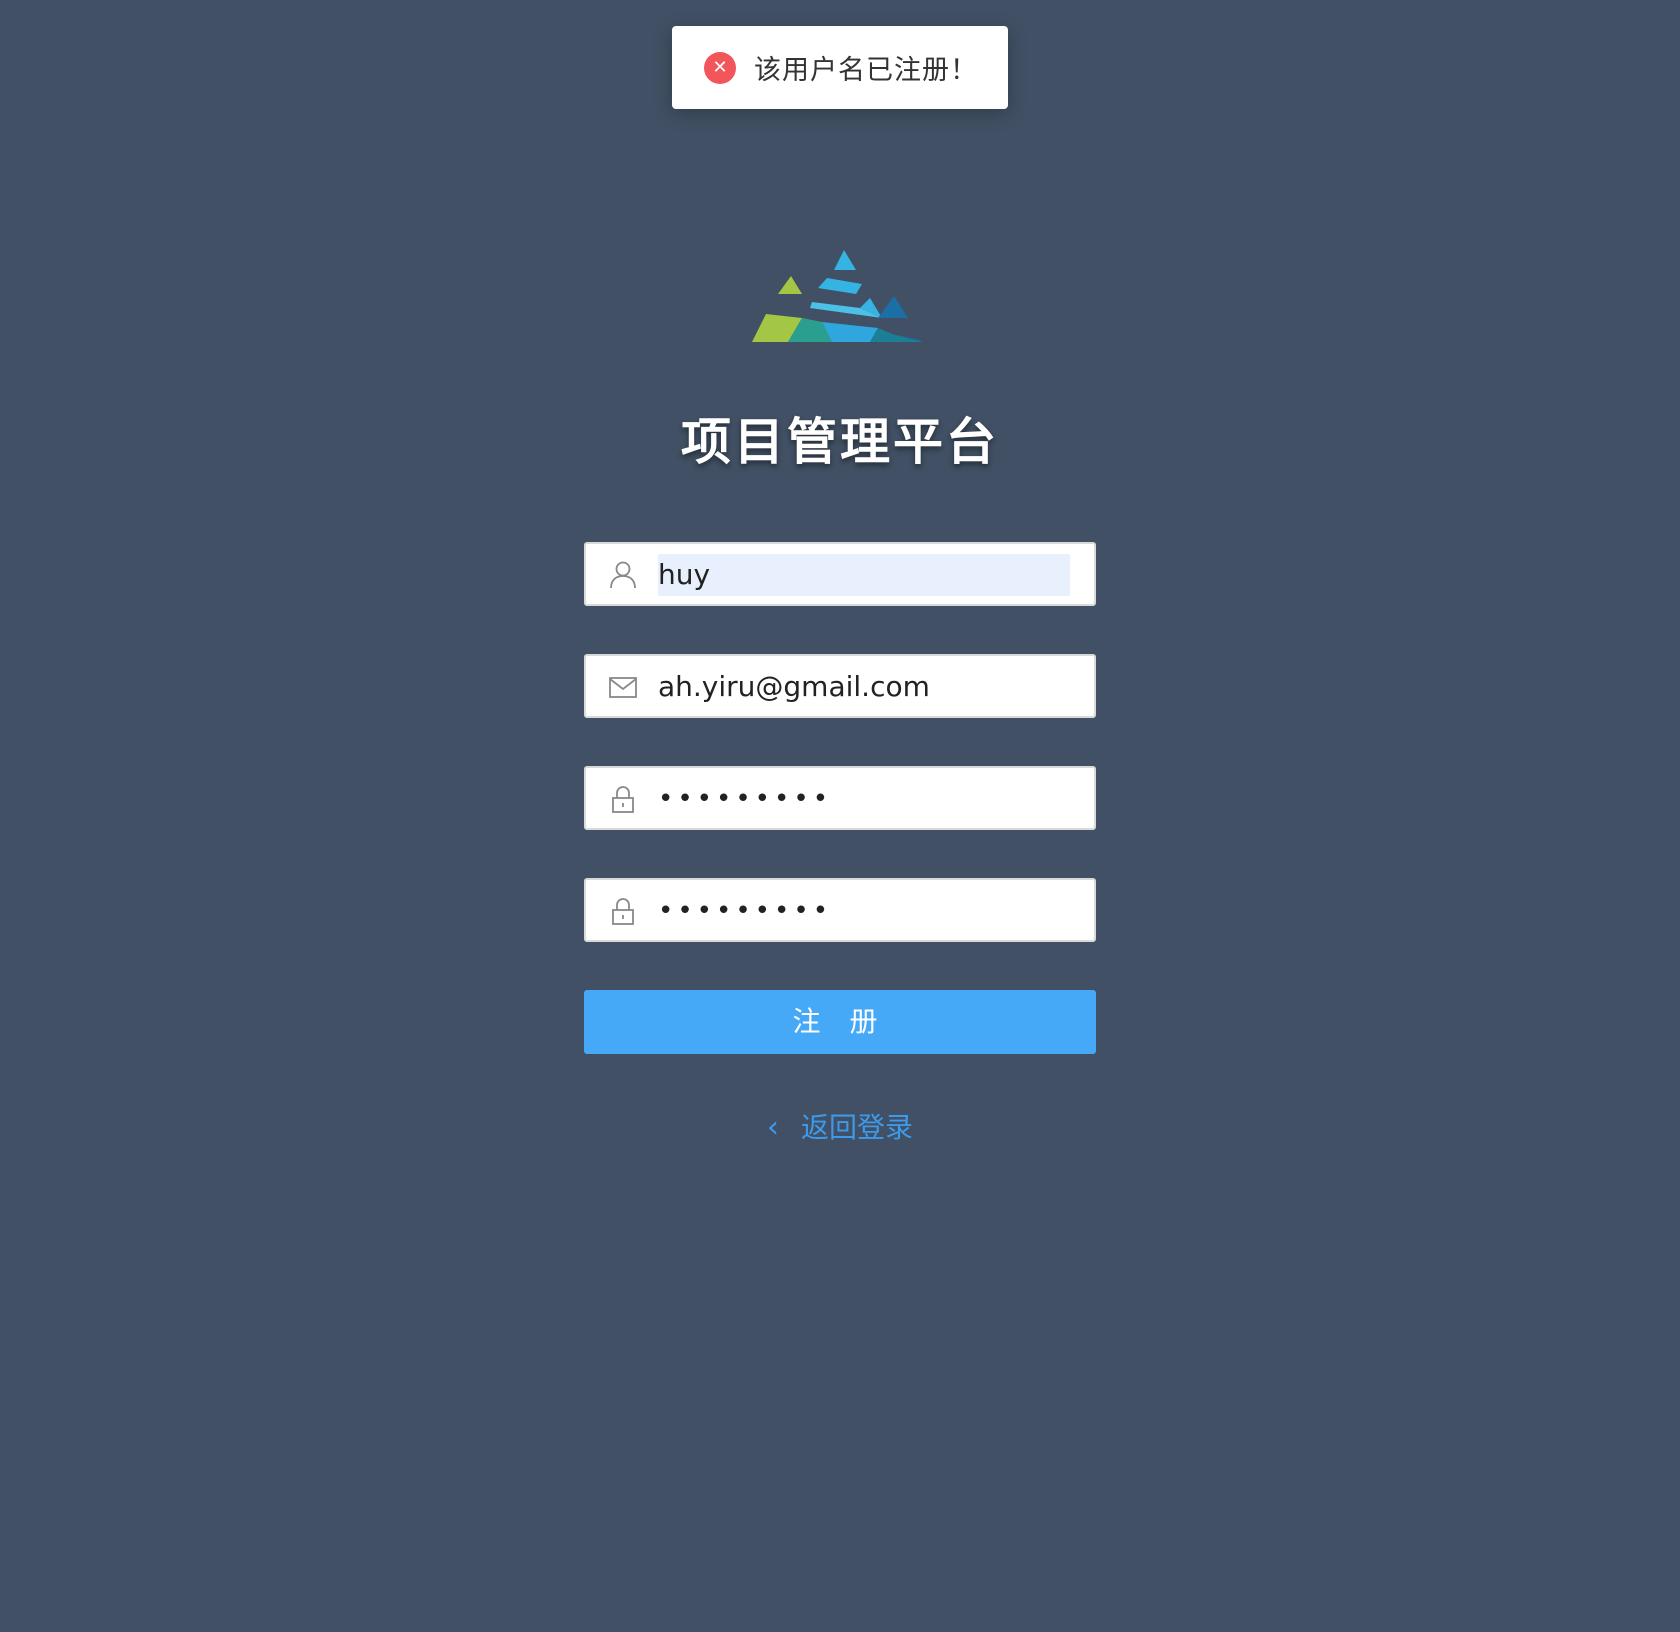 This screenshot has width=1680, height=1632. What do you see at coordinates (623, 575) in the screenshot?
I see `user-icon` at bounding box center [623, 575].